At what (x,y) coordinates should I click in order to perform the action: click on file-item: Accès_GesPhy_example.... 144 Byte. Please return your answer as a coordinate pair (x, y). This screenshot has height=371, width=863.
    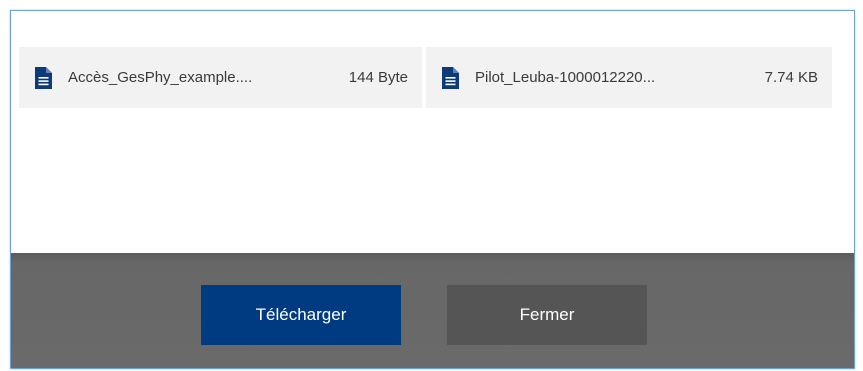
    Looking at the image, I should click on (220, 77).